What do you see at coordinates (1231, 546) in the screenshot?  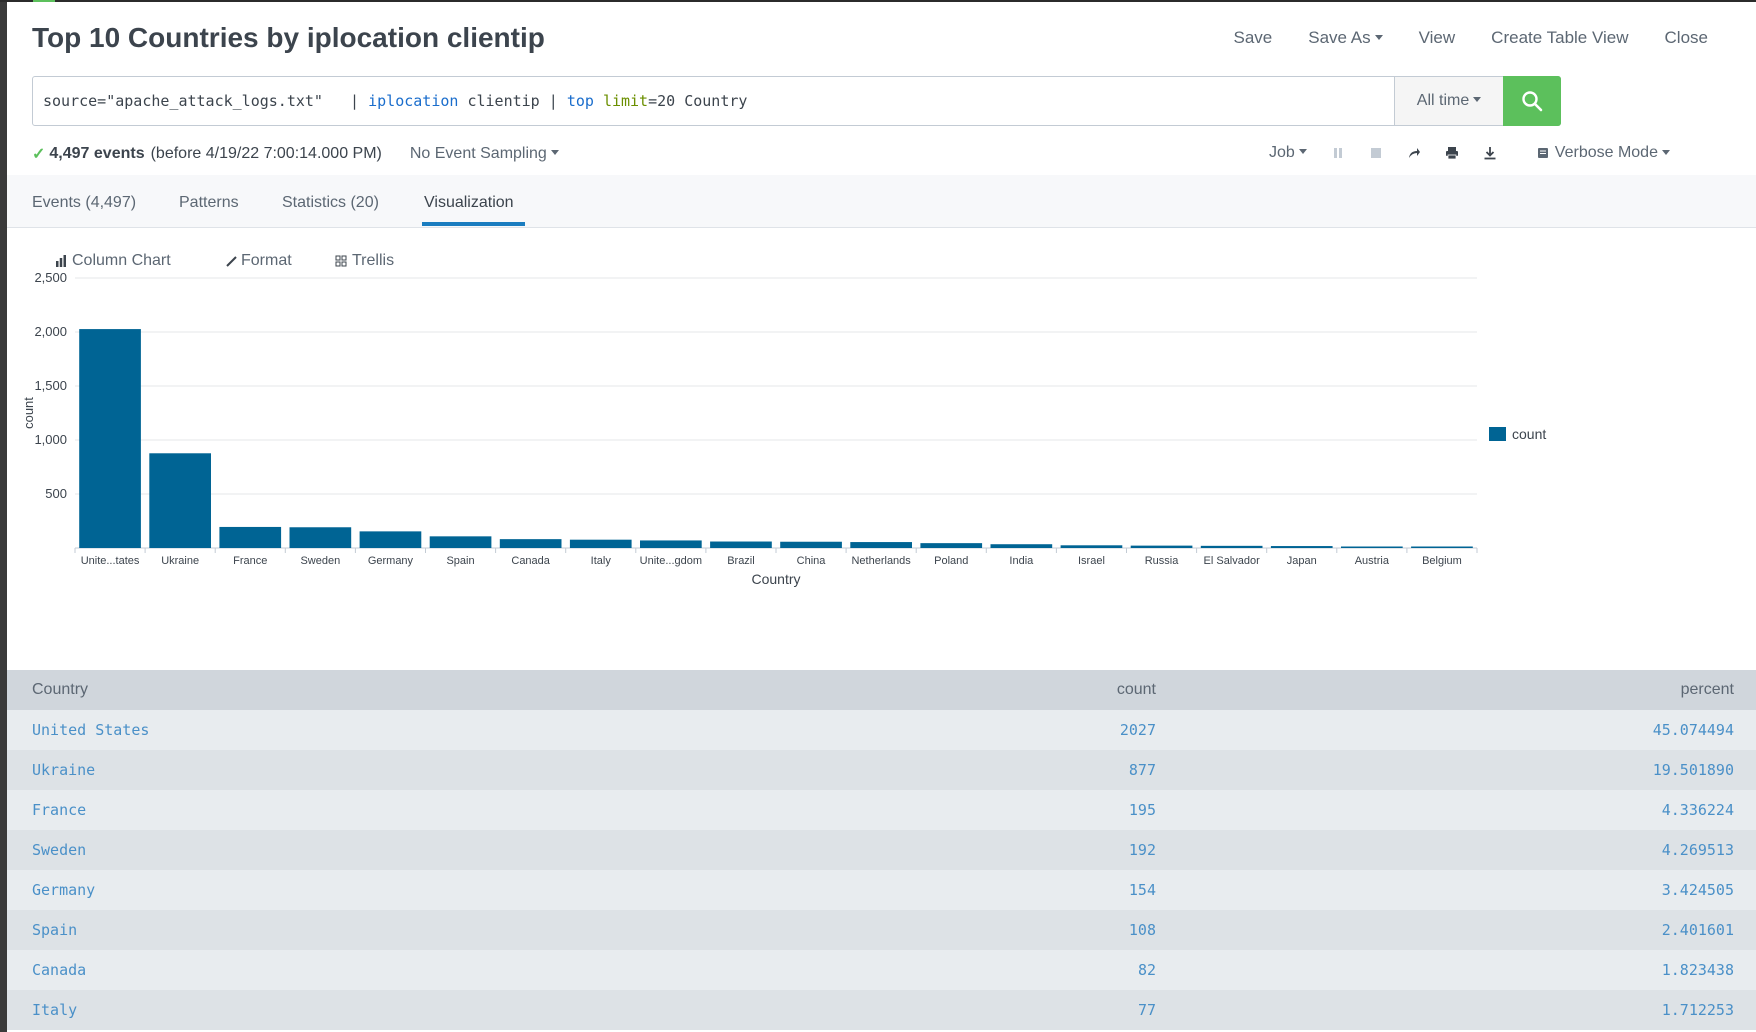 I see `bar-el-salvador` at bounding box center [1231, 546].